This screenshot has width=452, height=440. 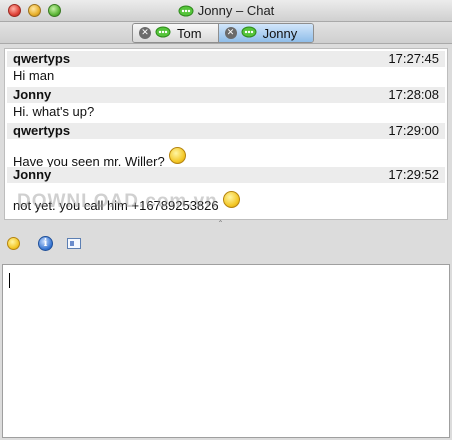 I want to click on message-text: not yet. you call him +16789253826, so click(x=226, y=198).